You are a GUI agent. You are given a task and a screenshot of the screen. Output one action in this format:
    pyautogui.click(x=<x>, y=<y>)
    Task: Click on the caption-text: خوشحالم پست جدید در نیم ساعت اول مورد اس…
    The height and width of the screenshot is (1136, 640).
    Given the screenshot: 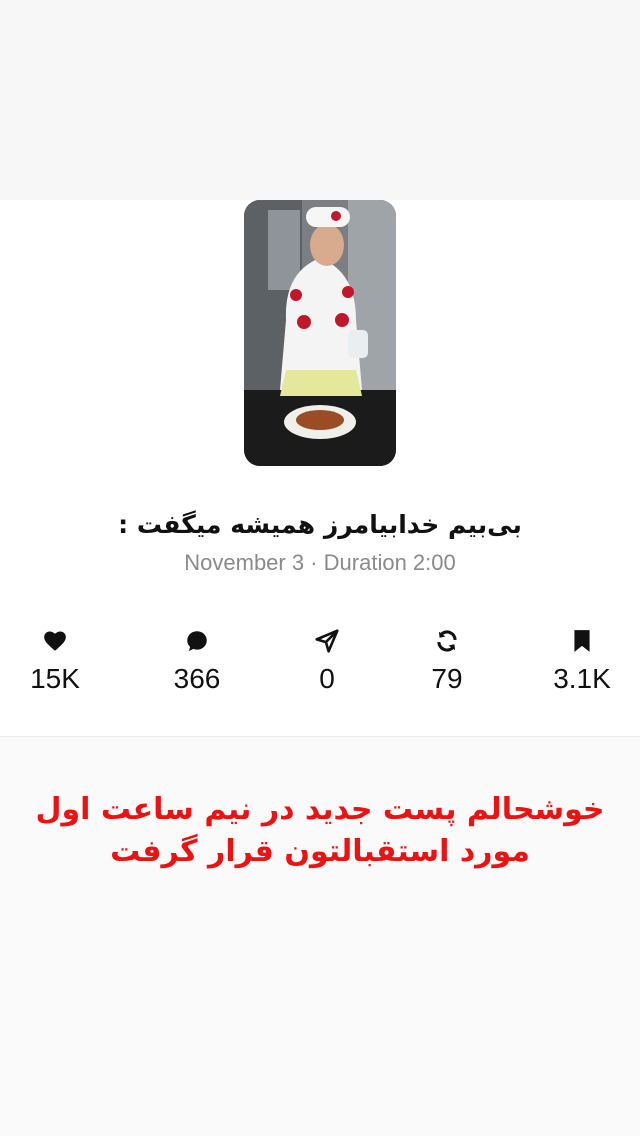 What is the action you would take?
    pyautogui.click(x=320, y=831)
    